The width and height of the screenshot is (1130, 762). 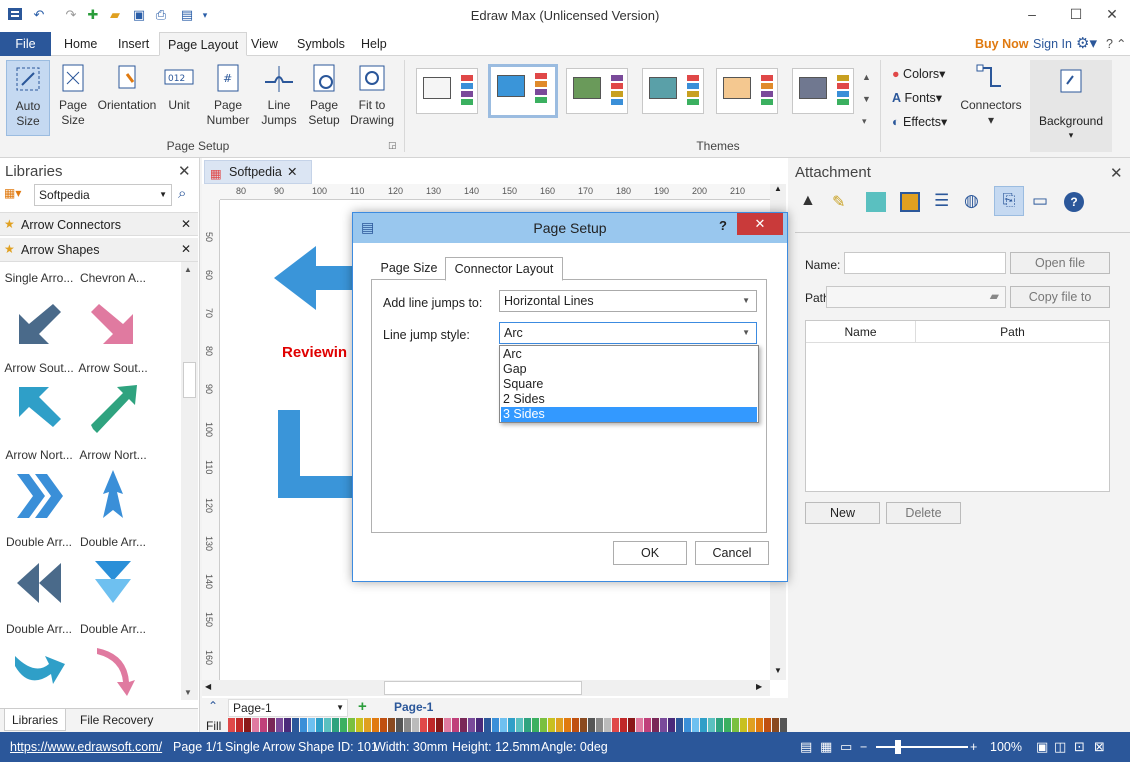 I want to click on open-file-button: Open file, so click(x=1060, y=263).